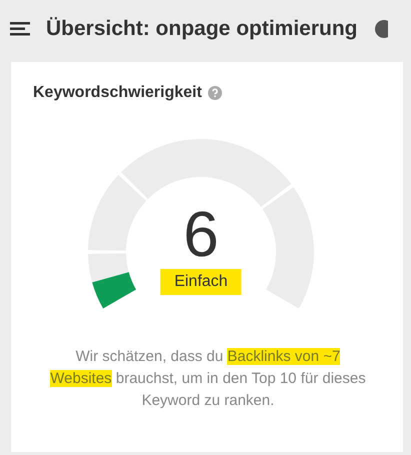 The height and width of the screenshot is (455, 411). I want to click on page-title: Übersicht: onpage optimierung, so click(202, 29).